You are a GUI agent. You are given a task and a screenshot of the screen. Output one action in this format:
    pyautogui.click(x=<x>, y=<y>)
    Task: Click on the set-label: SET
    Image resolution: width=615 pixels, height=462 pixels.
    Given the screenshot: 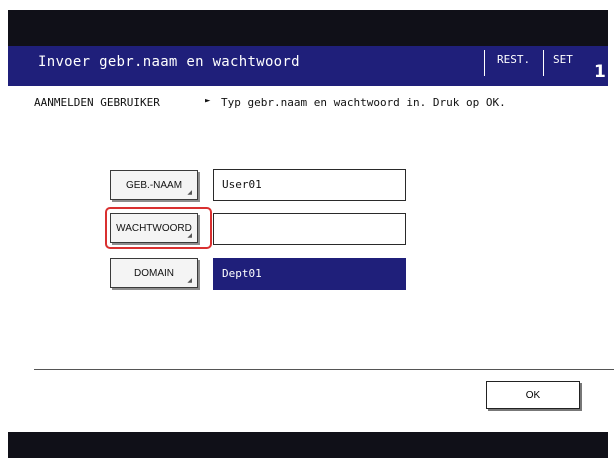 What is the action you would take?
    pyautogui.click(x=563, y=59)
    